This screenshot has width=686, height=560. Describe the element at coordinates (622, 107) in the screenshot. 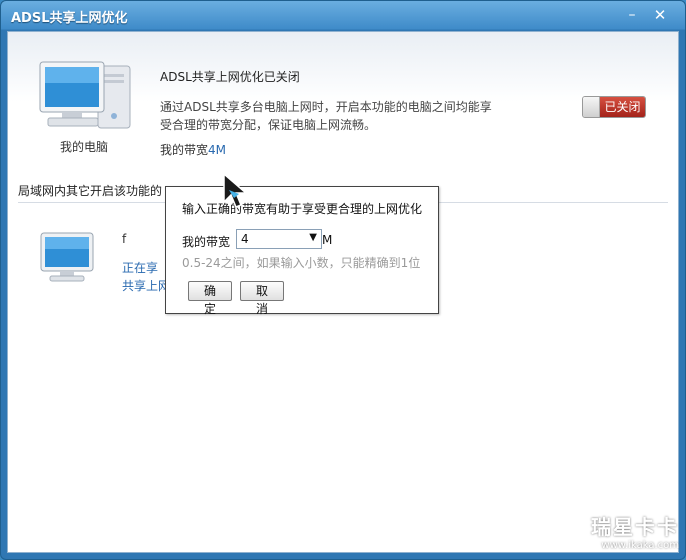

I see `toggle-state-label: 已关闭` at that location.